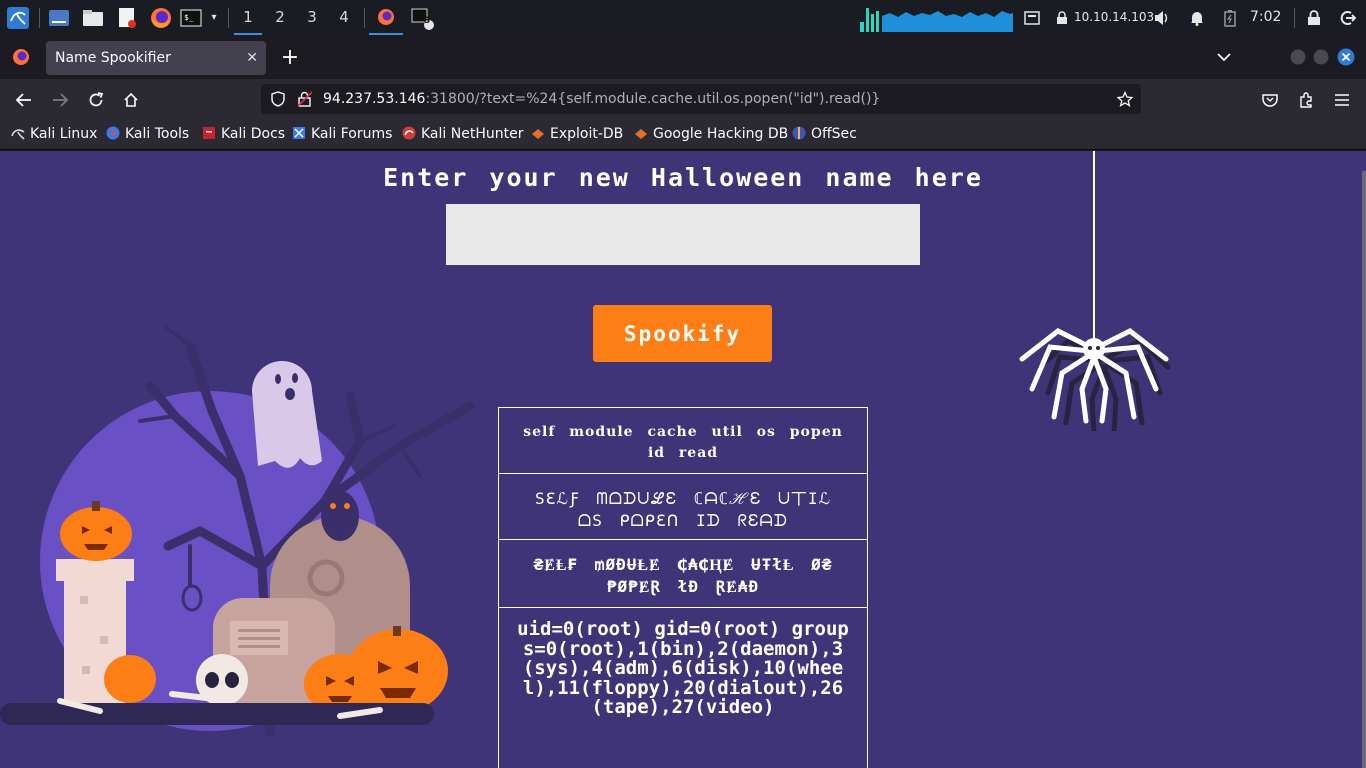  I want to click on kali-icon, so click(18, 131).